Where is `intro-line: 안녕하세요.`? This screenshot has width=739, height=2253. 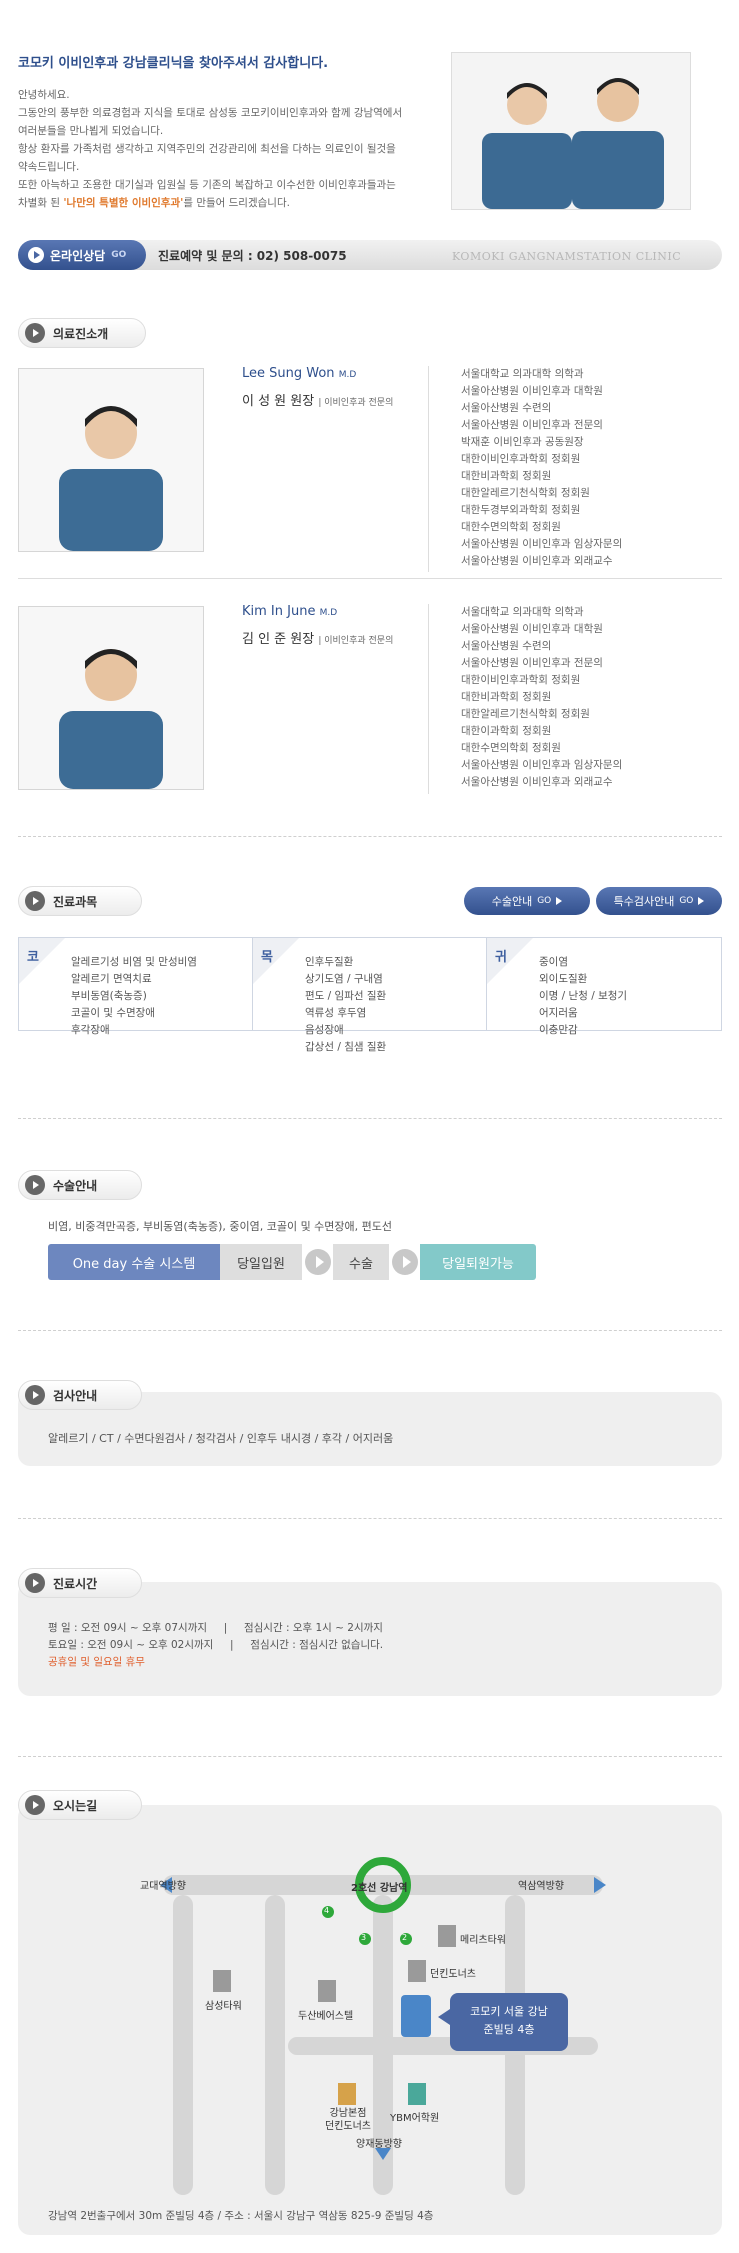 intro-line: 안녕하세요. is located at coordinates (44, 95).